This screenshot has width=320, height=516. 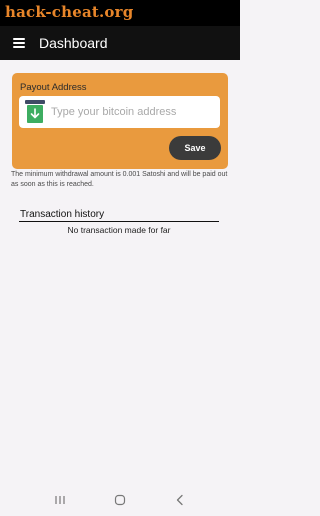 What do you see at coordinates (120, 43) in the screenshot?
I see `app-bar: Dashboard` at bounding box center [120, 43].